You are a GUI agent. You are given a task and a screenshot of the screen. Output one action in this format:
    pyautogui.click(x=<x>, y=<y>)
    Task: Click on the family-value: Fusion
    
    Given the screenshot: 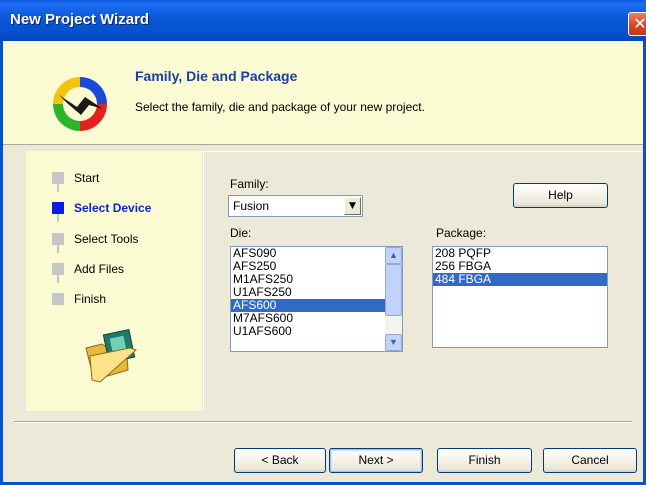 What is the action you would take?
    pyautogui.click(x=251, y=206)
    